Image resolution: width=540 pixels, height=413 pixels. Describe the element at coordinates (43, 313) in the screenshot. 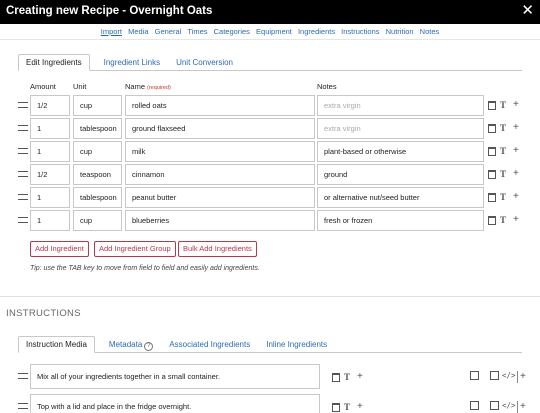

I see `instructions-heading: INSTRUCTIONS` at that location.